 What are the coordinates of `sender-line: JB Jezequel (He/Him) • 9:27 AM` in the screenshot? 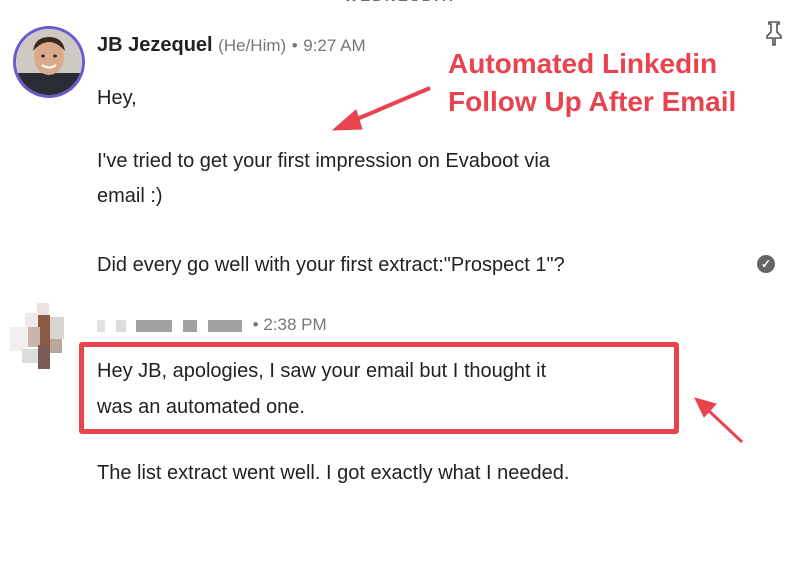 It's located at (231, 45).